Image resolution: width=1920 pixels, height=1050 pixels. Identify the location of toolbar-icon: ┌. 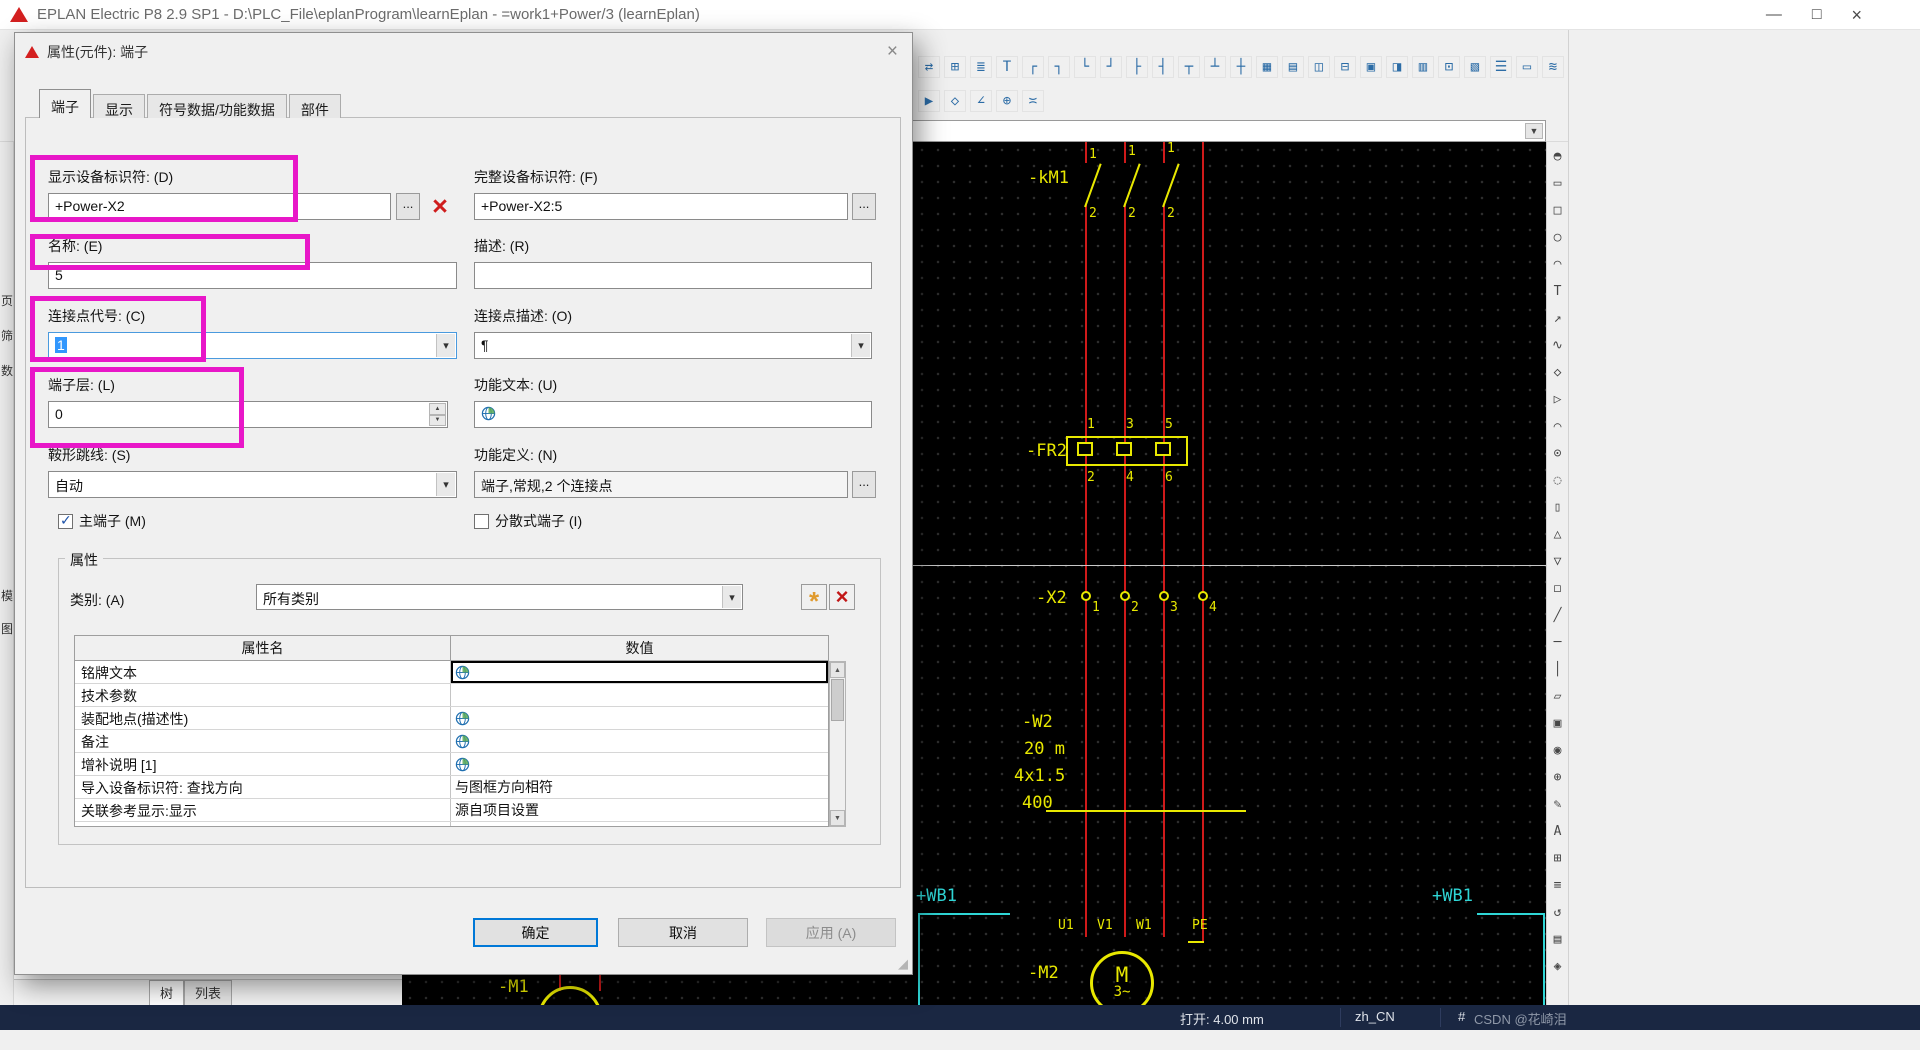
(1033, 67).